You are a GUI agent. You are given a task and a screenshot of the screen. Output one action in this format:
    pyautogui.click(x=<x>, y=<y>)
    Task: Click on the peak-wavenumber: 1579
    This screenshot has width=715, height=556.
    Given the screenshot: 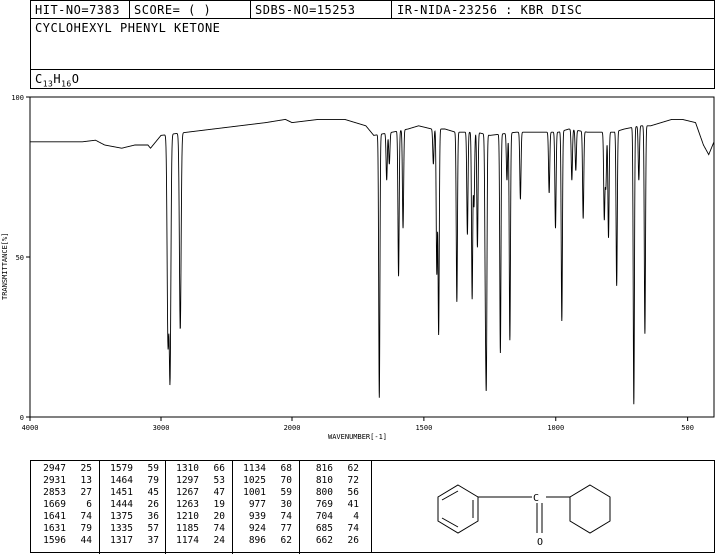 What is the action you would take?
    pyautogui.click(x=121, y=468)
    